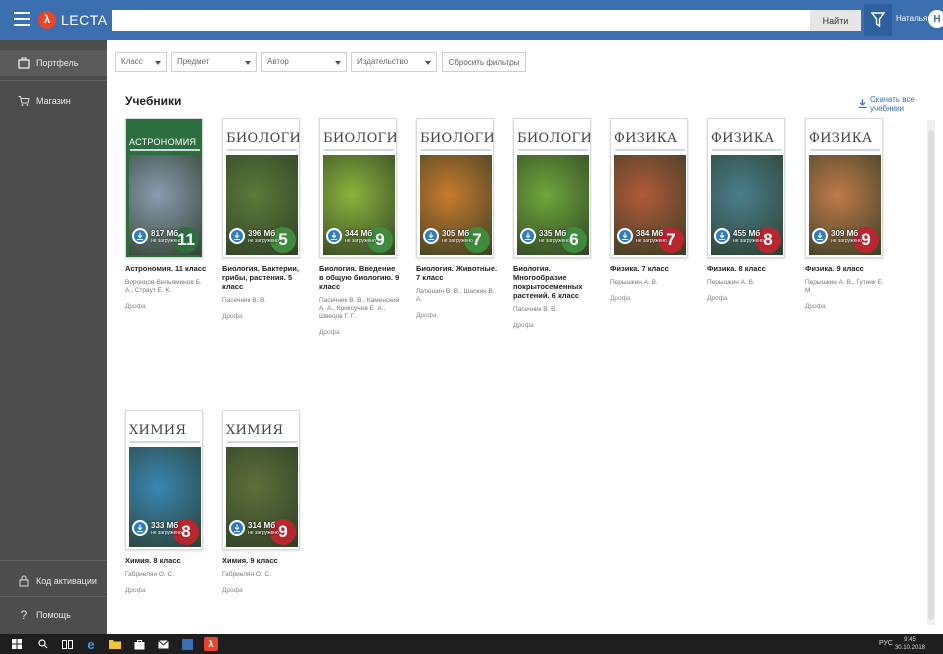  What do you see at coordinates (53, 63) in the screenshot?
I see `sidebar-item-portfolio: Портфель` at bounding box center [53, 63].